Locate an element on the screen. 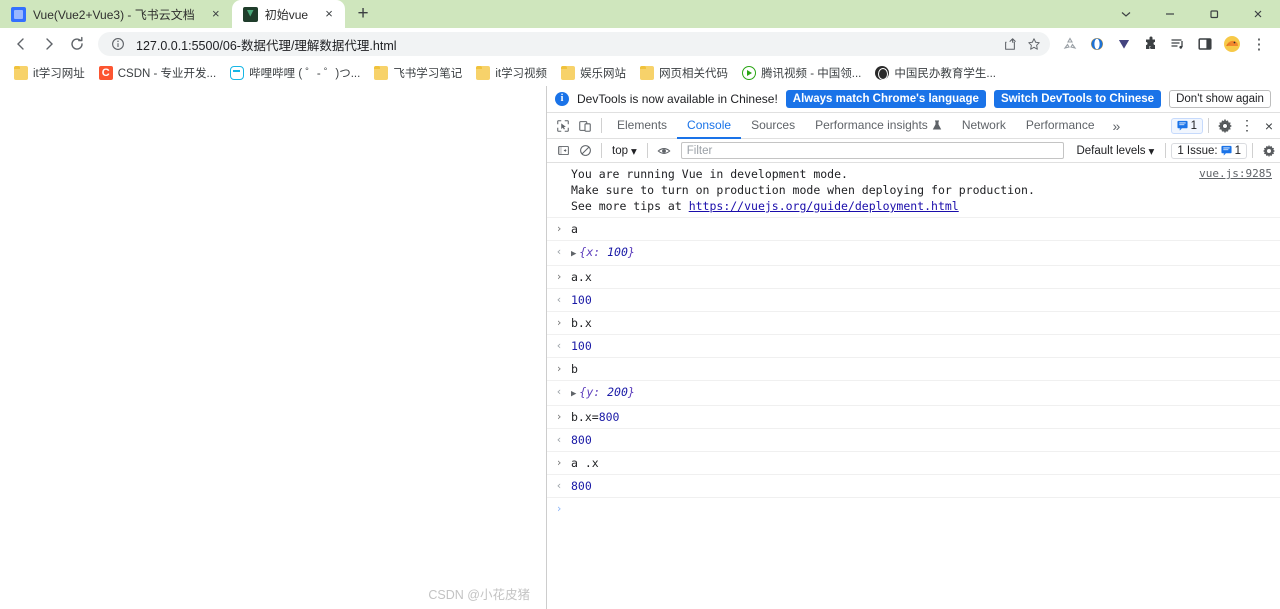 Image resolution: width=1280 pixels, height=609 pixels. devtools-tab-network: Network is located at coordinates (984, 126).